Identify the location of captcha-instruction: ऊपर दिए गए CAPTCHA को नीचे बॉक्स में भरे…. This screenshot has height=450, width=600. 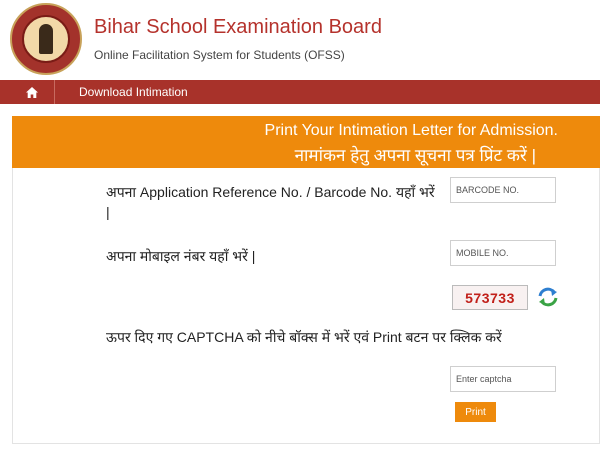
(304, 337).